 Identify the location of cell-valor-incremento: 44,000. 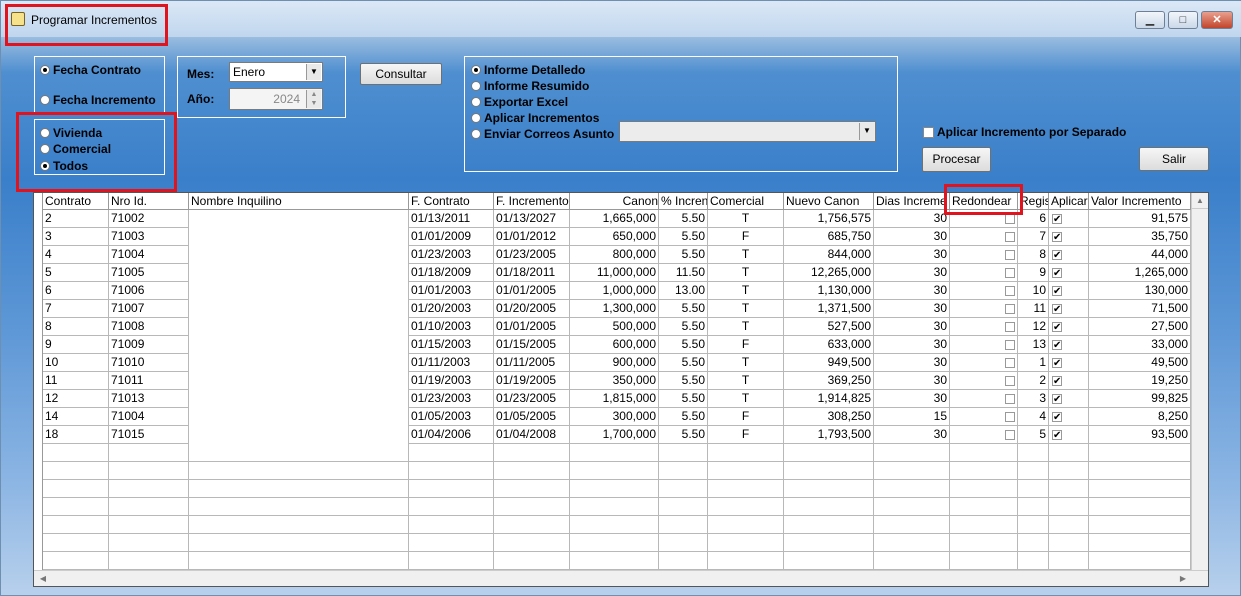
(1140, 255).